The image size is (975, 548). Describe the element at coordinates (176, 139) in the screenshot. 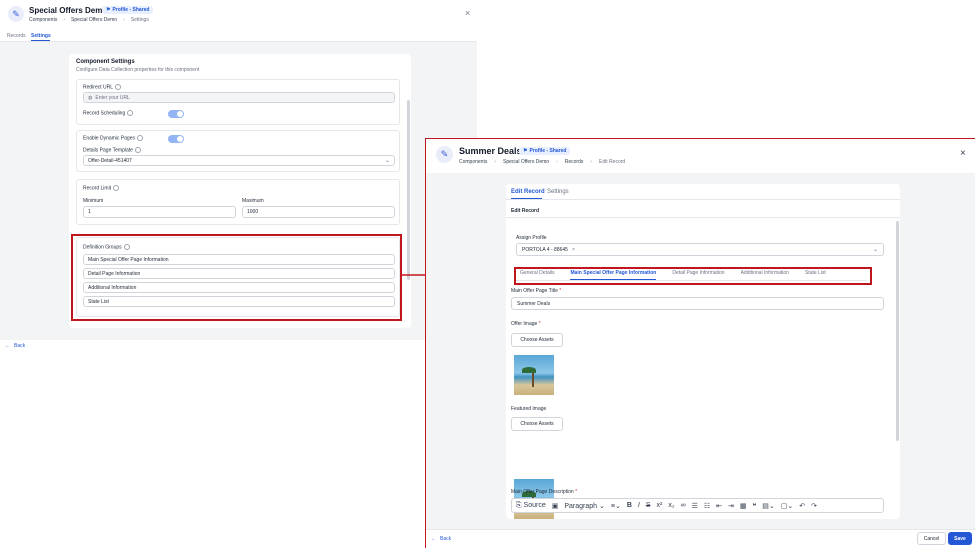

I see `enable-dynamic-pages-toggle` at that location.